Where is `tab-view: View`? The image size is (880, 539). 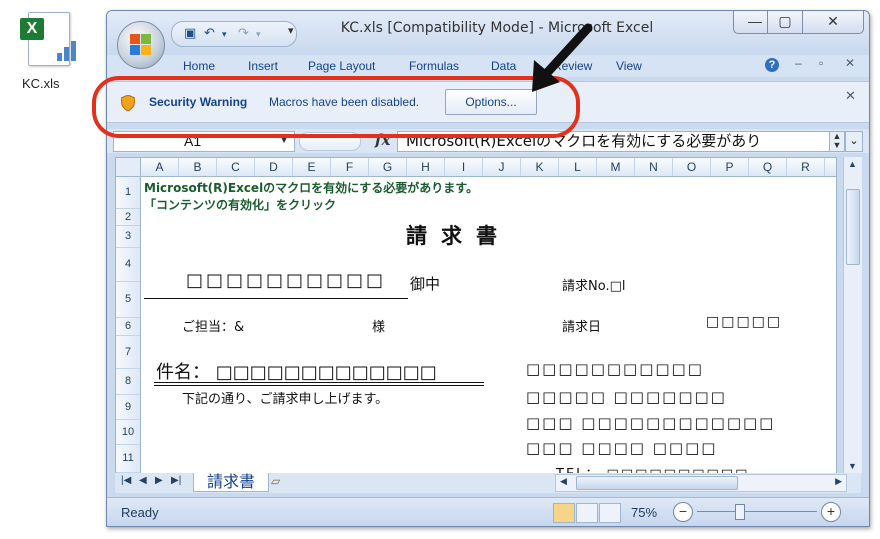 tab-view: View is located at coordinates (629, 66).